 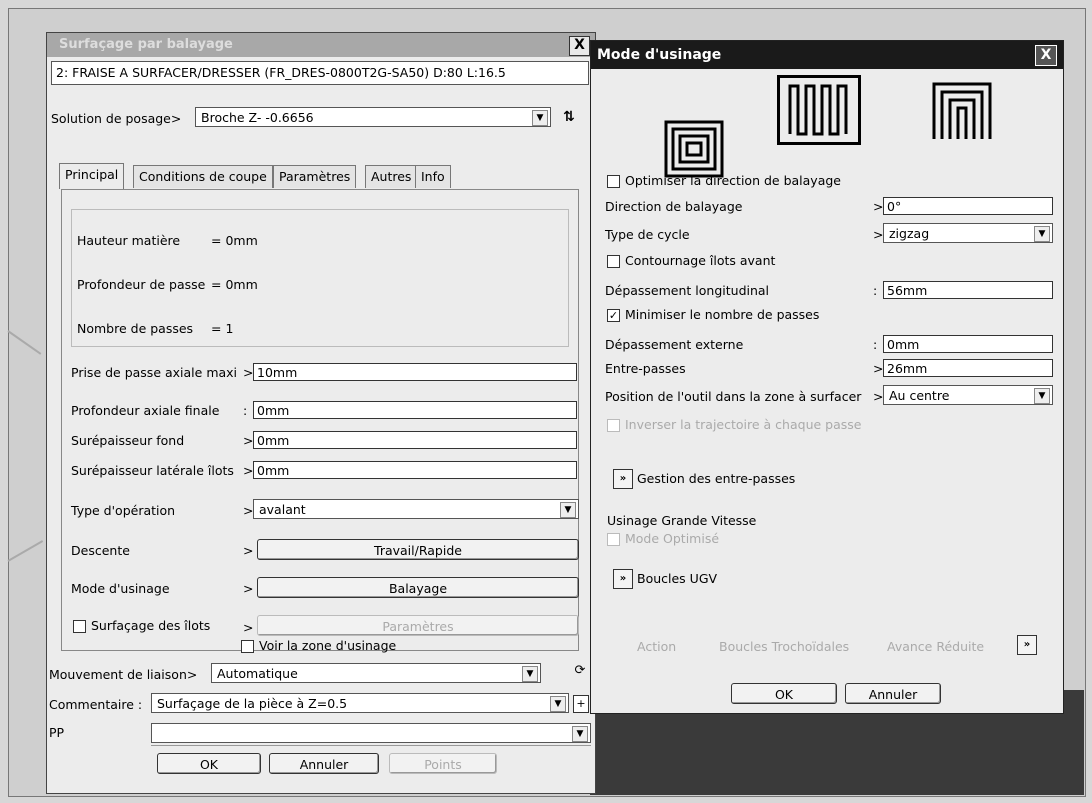 What do you see at coordinates (433, 176) in the screenshot?
I see `tab-info: Info` at bounding box center [433, 176].